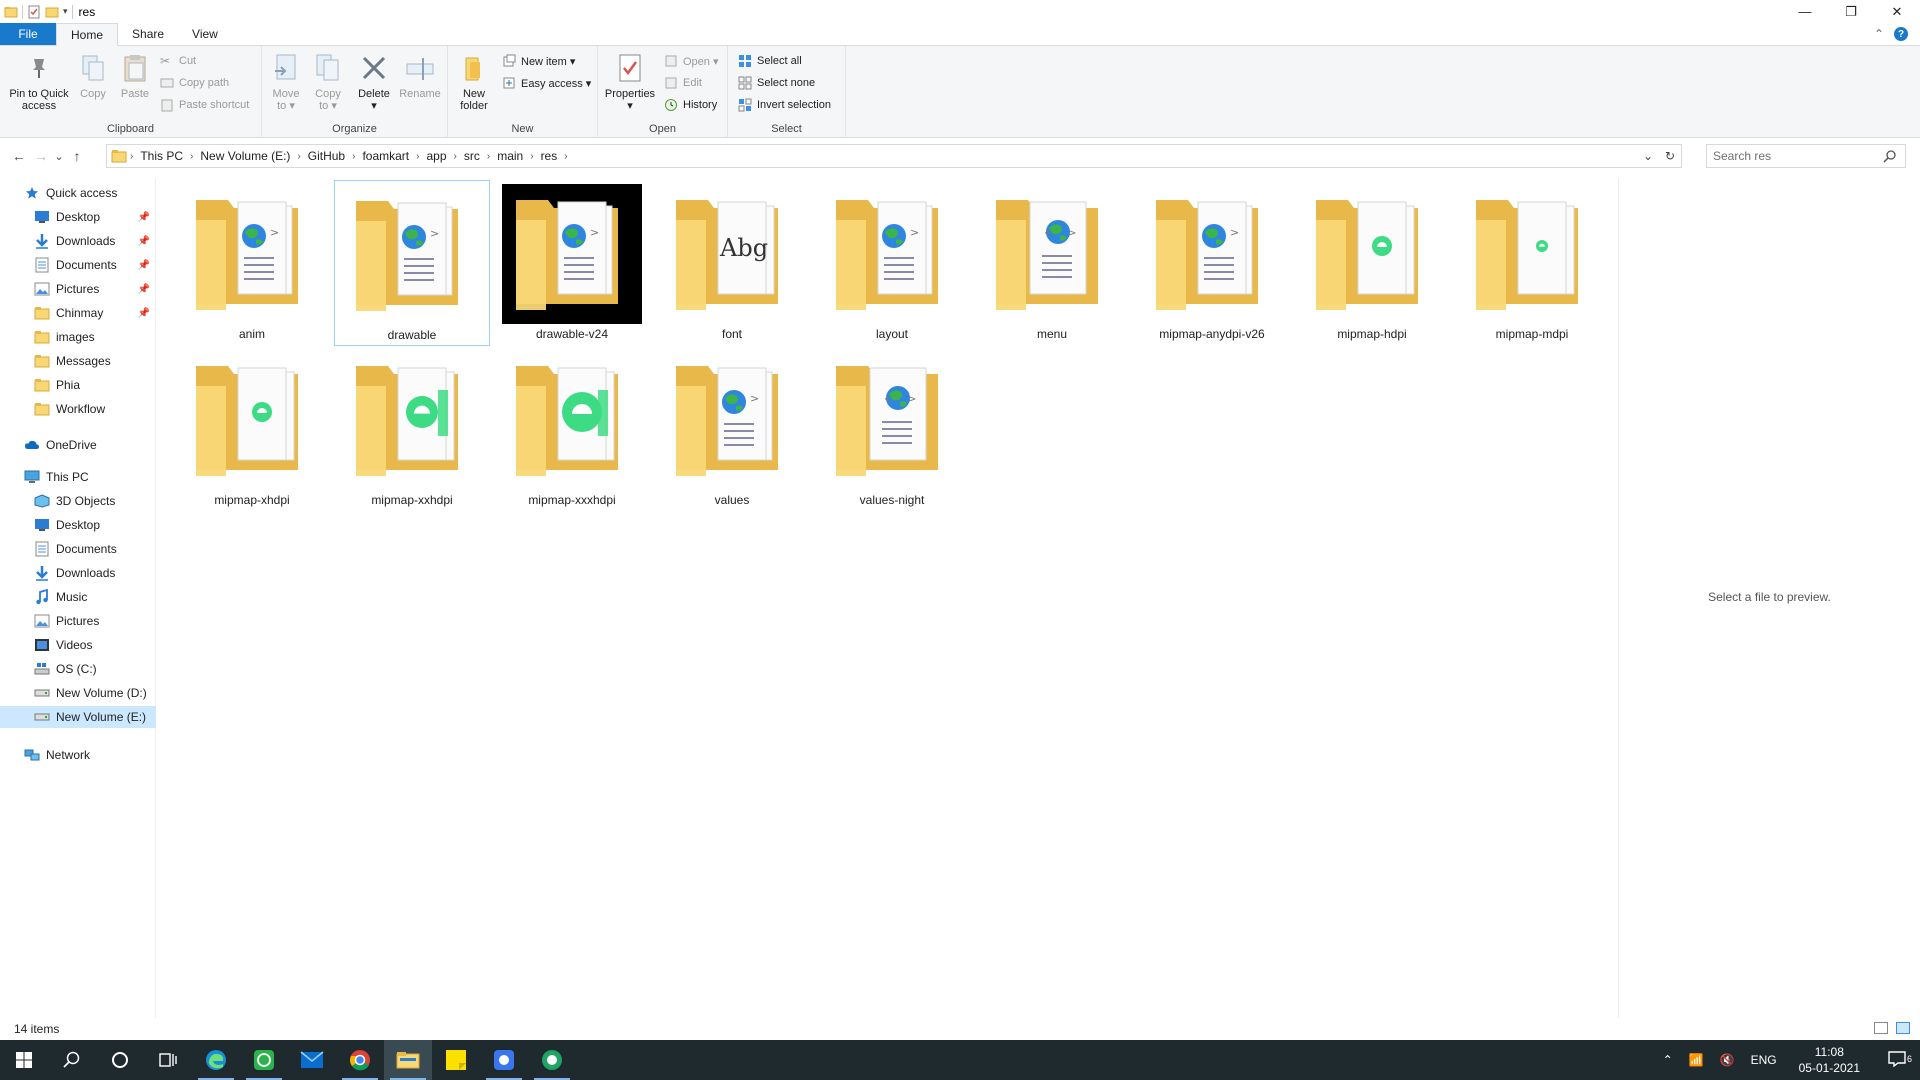  I want to click on folder-mipmap-xxxhdpi: mipmap-xxxhdpi, so click(572, 429).